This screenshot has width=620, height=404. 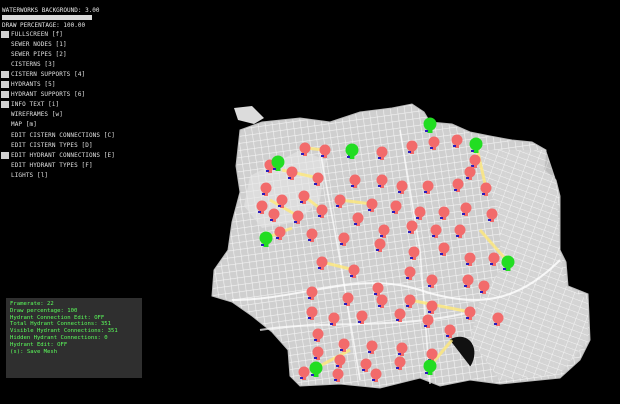 I want to click on menu-toggle: HYDRANTS [5], so click(x=28, y=85).